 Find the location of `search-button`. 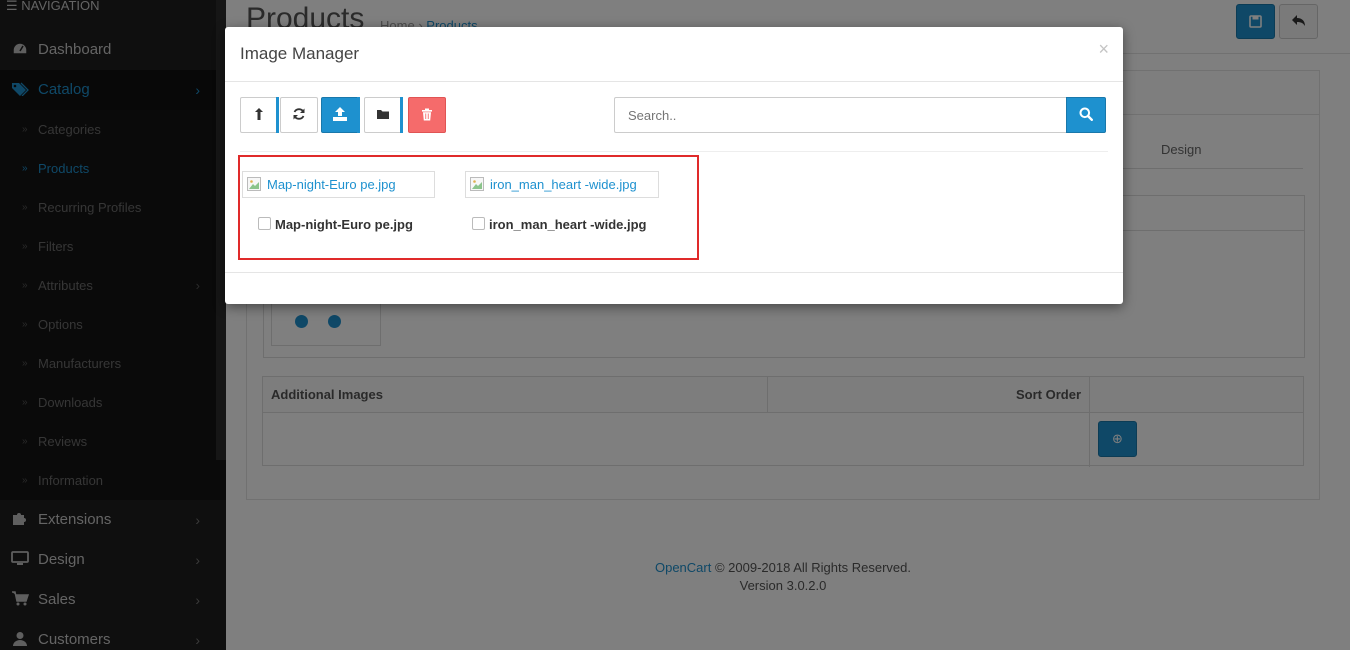

search-button is located at coordinates (1086, 115).